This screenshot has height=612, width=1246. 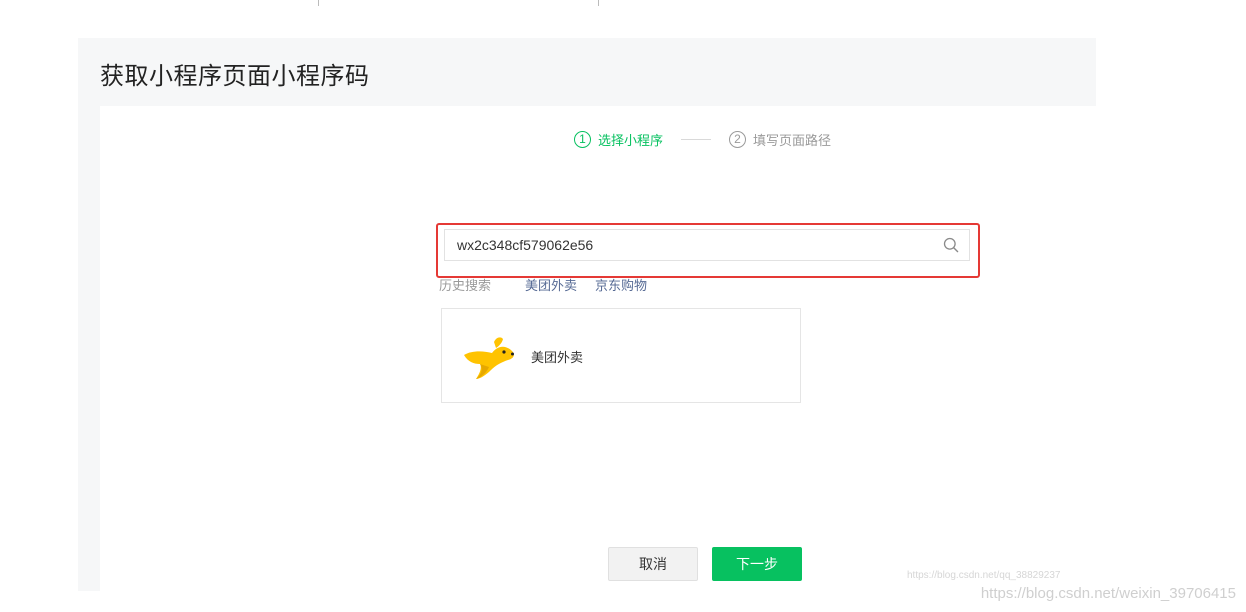 I want to click on step-number: 2, so click(x=738, y=139).